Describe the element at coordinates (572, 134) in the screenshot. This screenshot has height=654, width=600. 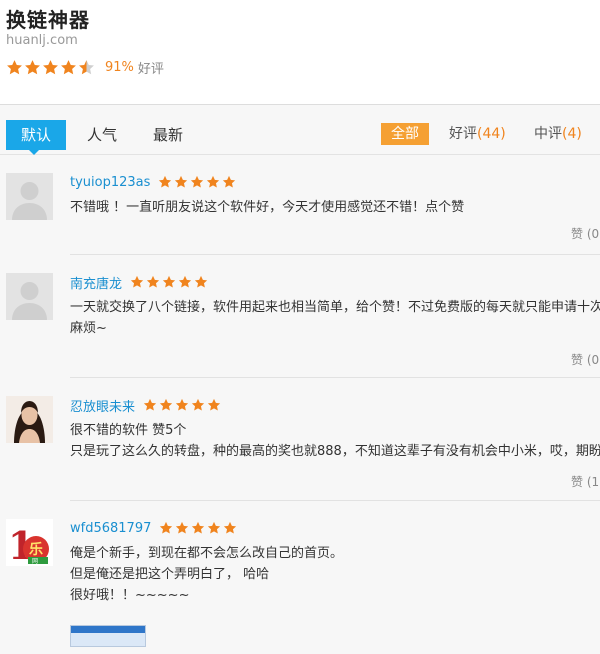
I see `filter-mid-count: (4)` at that location.